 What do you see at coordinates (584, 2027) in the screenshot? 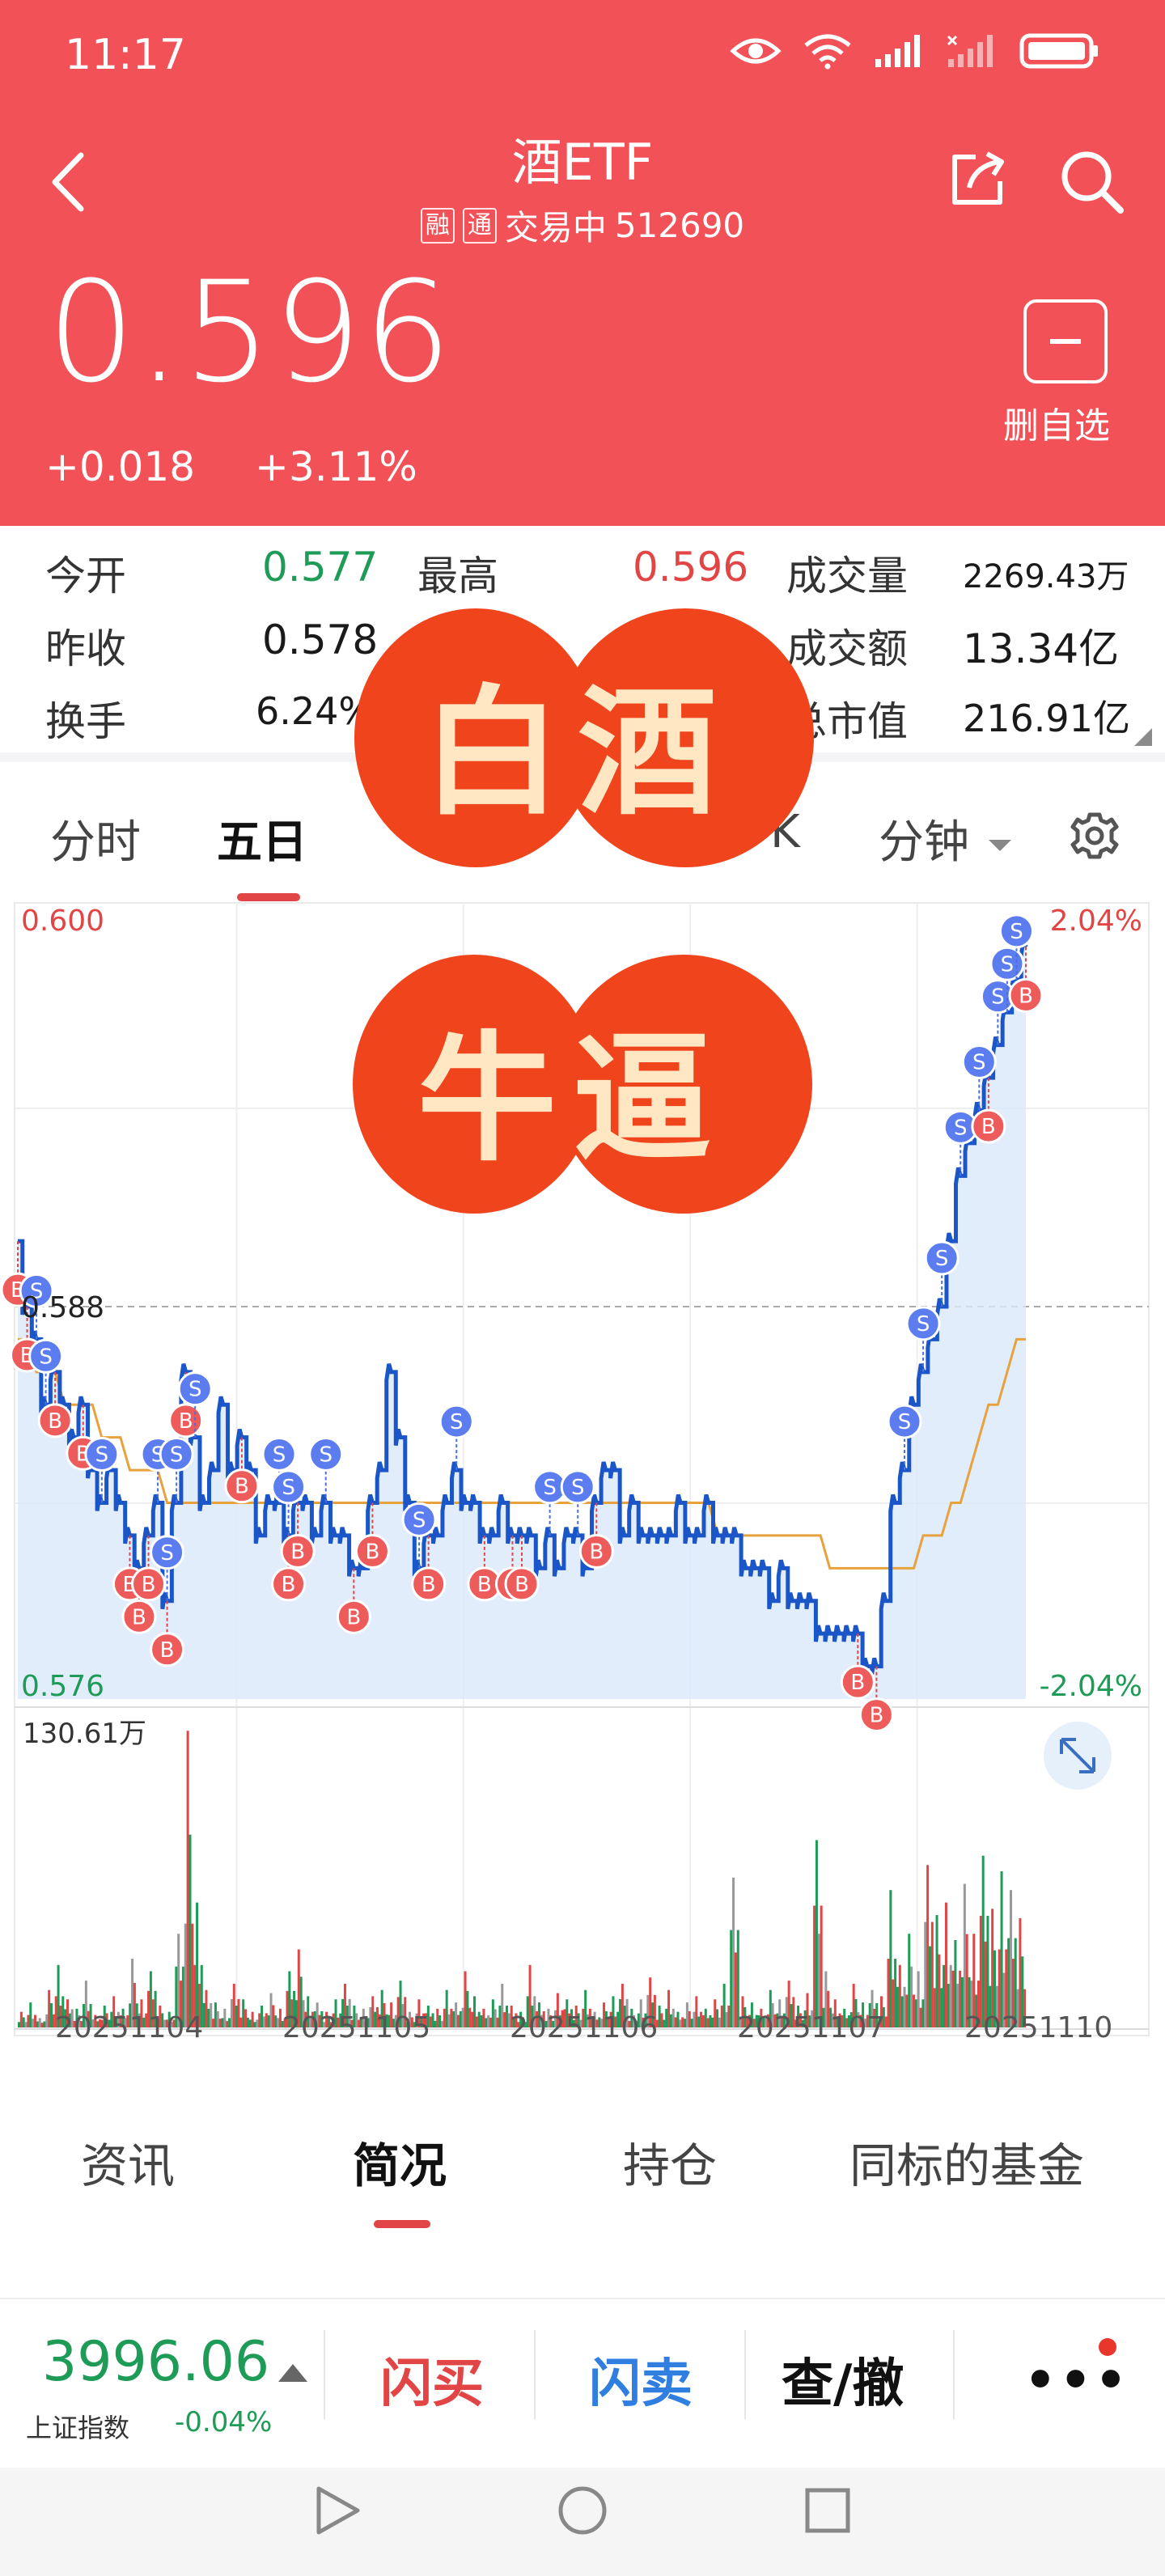
I see `date-label: 20251106` at bounding box center [584, 2027].